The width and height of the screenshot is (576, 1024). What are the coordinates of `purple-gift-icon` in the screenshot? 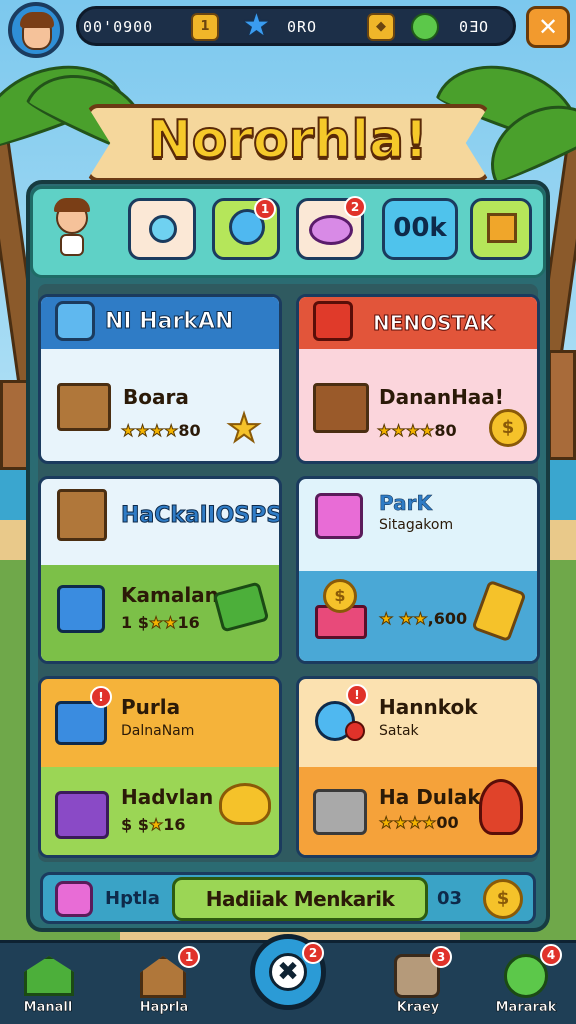 It's located at (82, 815).